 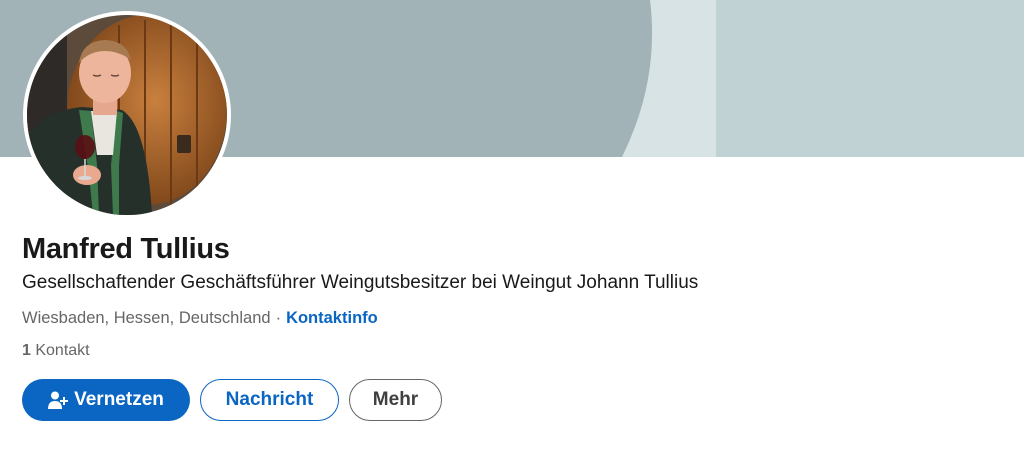 I want to click on profile-actions: Vernetzen Nachricht Mehr, so click(x=232, y=400).